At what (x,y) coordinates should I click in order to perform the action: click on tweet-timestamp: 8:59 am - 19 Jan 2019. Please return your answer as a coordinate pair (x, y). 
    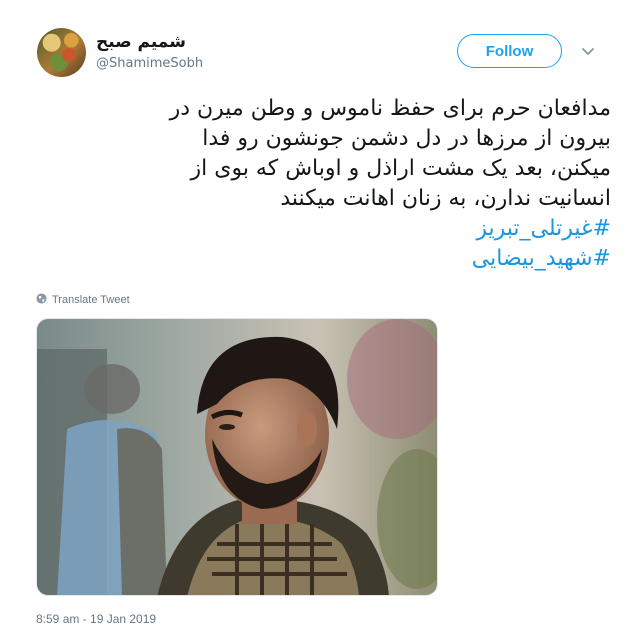
    Looking at the image, I should click on (96, 619).